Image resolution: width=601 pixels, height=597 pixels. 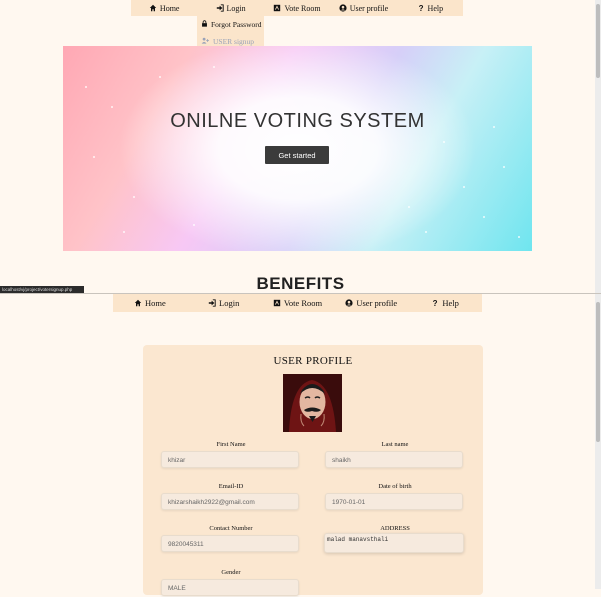 What do you see at coordinates (394, 501) in the screenshot?
I see `dob-field: 1970-01-01` at bounding box center [394, 501].